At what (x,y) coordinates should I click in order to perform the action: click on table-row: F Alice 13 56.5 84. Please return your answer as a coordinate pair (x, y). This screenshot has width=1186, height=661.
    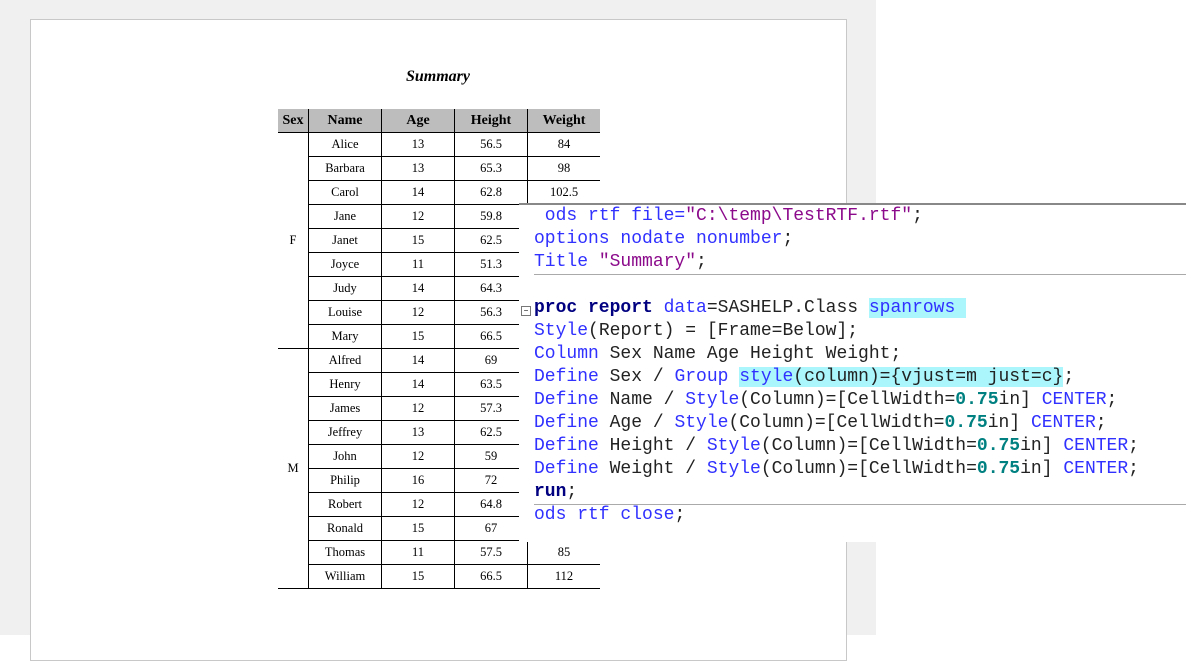
    Looking at the image, I should click on (439, 240).